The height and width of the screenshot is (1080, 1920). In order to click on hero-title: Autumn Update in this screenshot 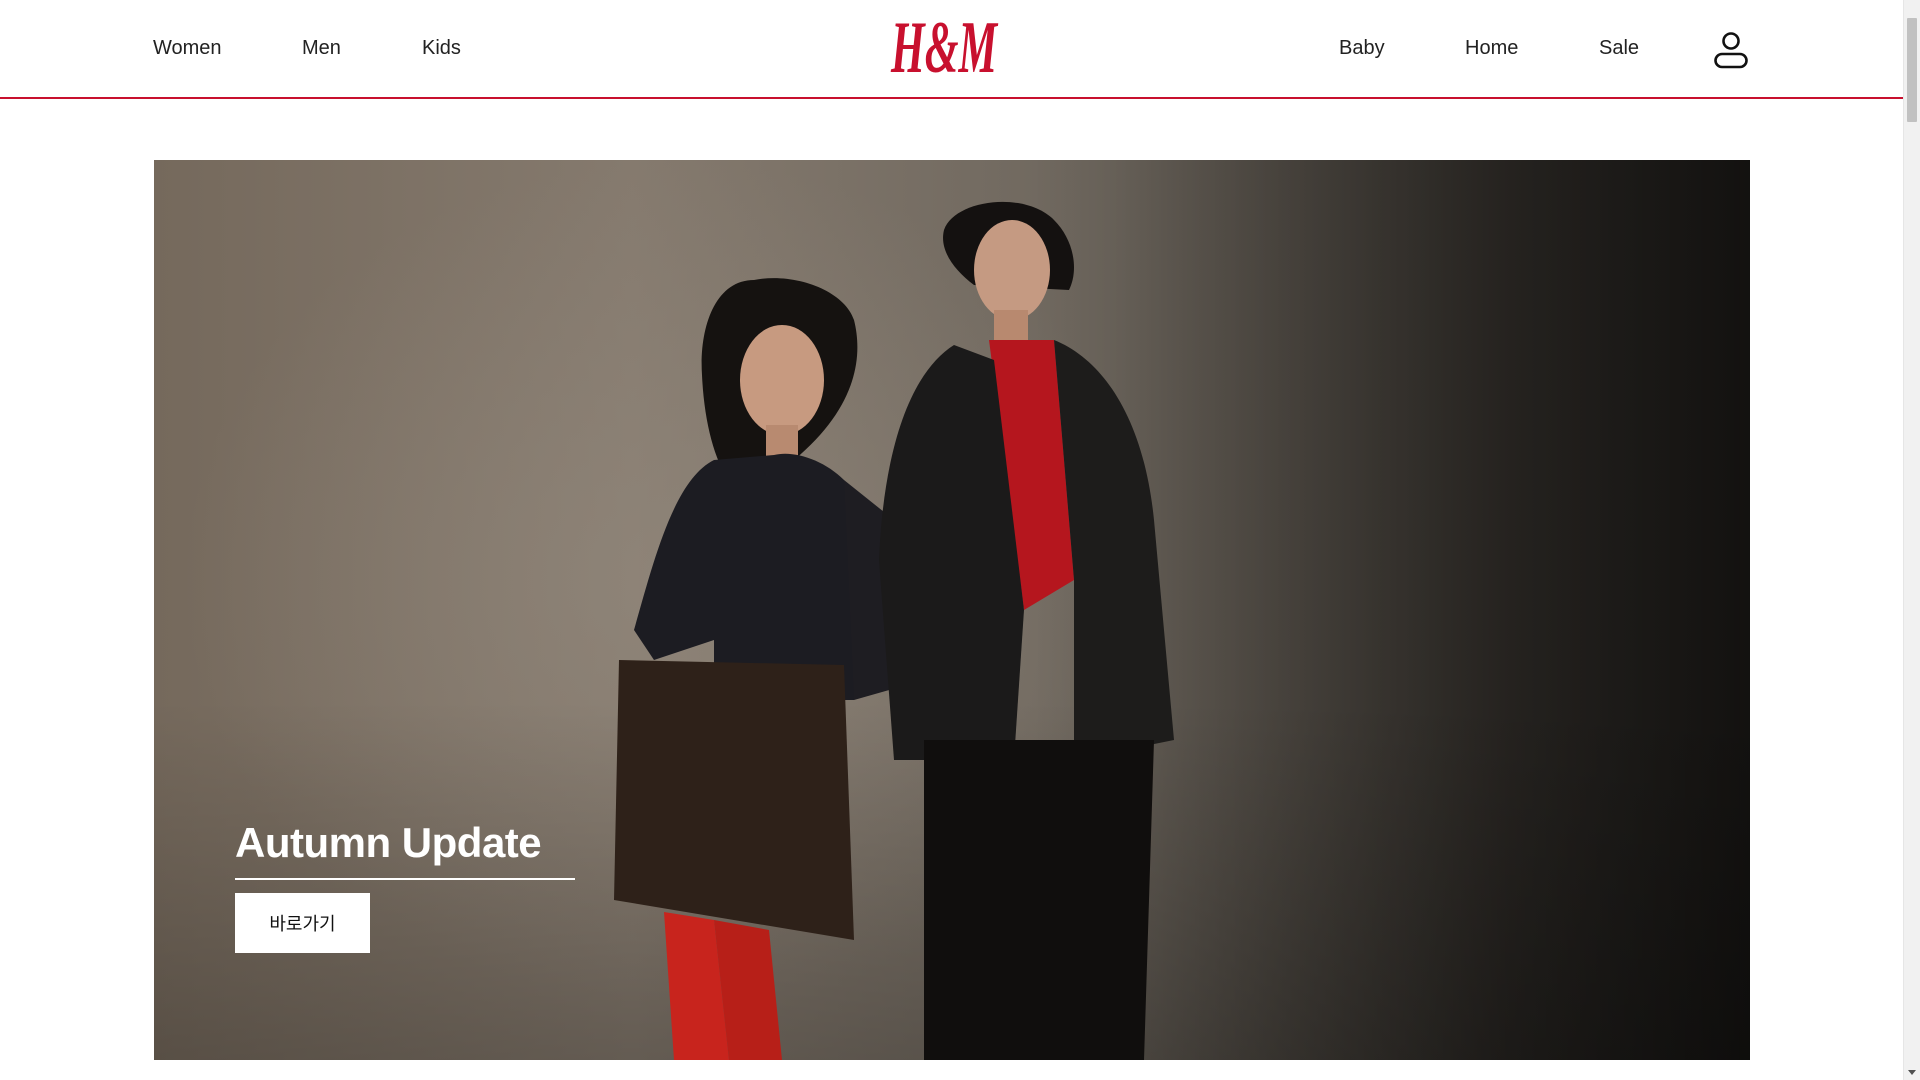, I will do `click(405, 849)`.